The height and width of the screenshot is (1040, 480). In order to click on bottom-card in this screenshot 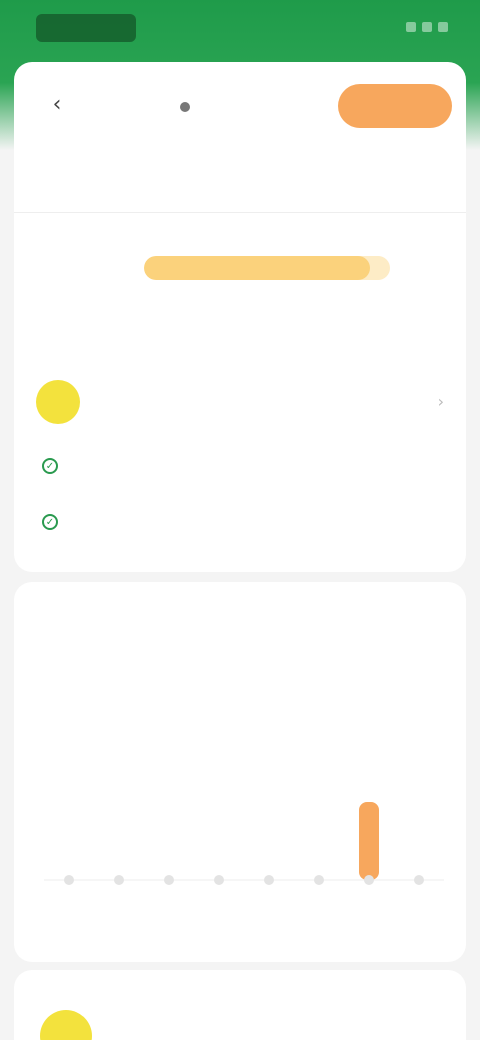, I will do `click(240, 1005)`.